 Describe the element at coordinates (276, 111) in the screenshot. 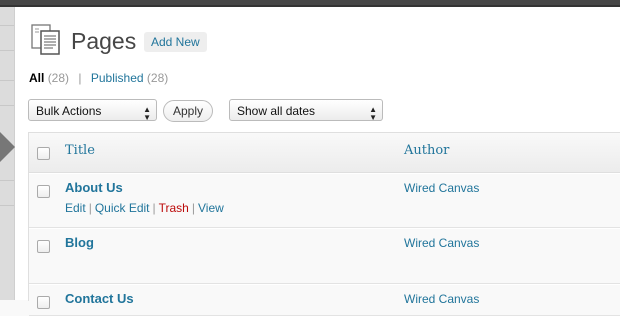

I see `date-filter-value: Show all dates` at that location.